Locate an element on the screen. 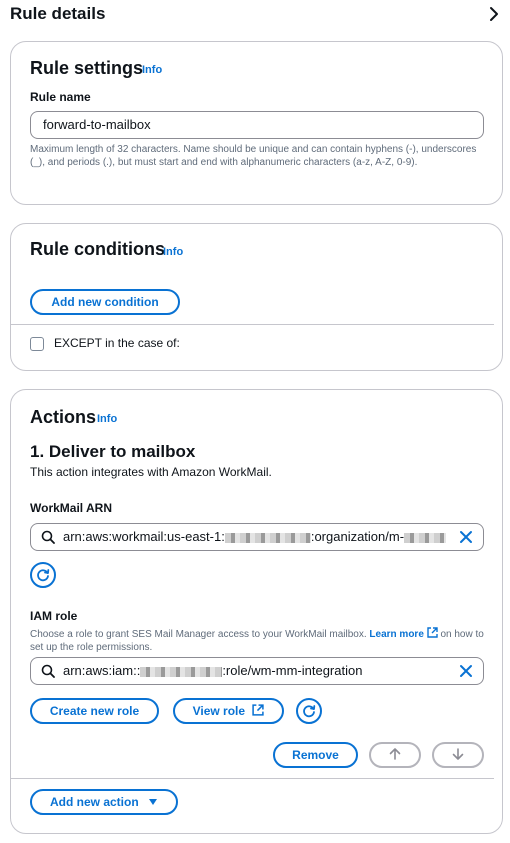 The height and width of the screenshot is (843, 510). workmail-arn-label: WorkMail ARN is located at coordinates (71, 508).